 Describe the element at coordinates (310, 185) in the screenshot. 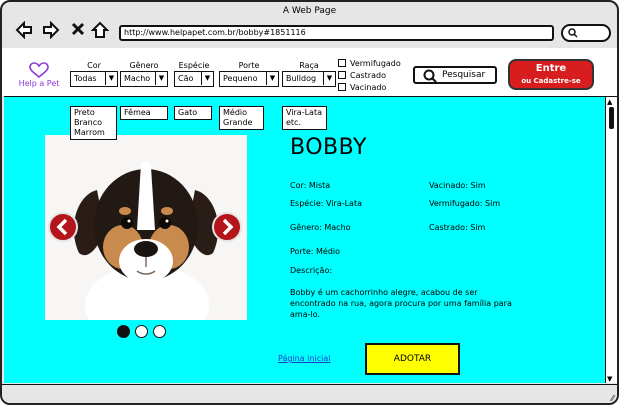

I see `pet-cor: Cor: Mista` at that location.